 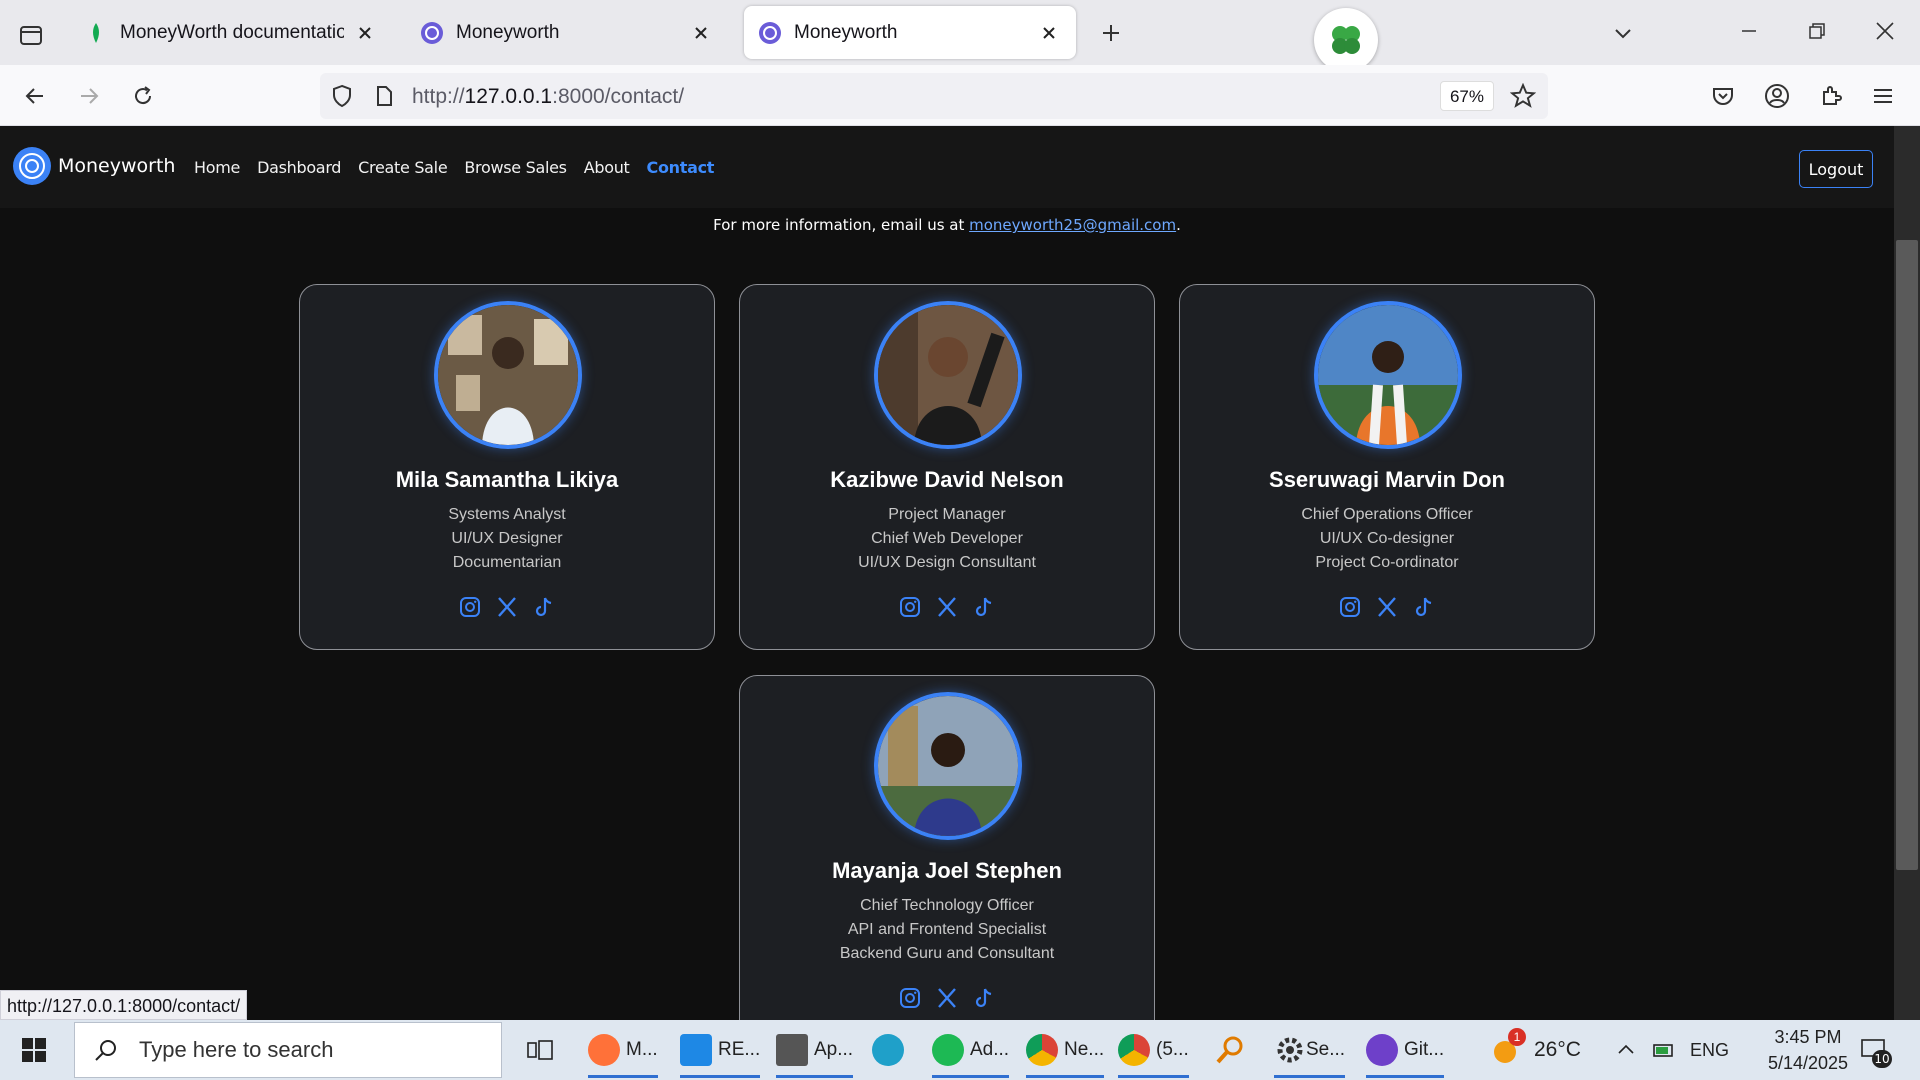 I want to click on nav-home: Home, so click(x=217, y=167).